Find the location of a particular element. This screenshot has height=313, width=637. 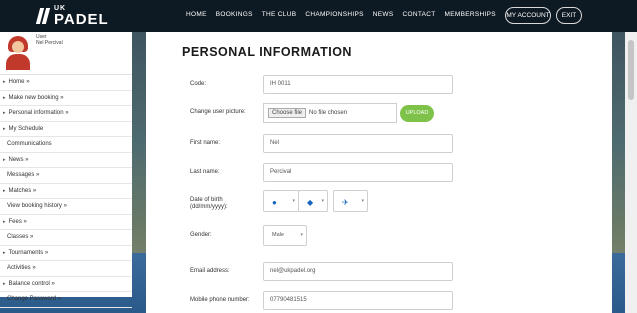

nav-the-club: THE CLUB is located at coordinates (279, 14).